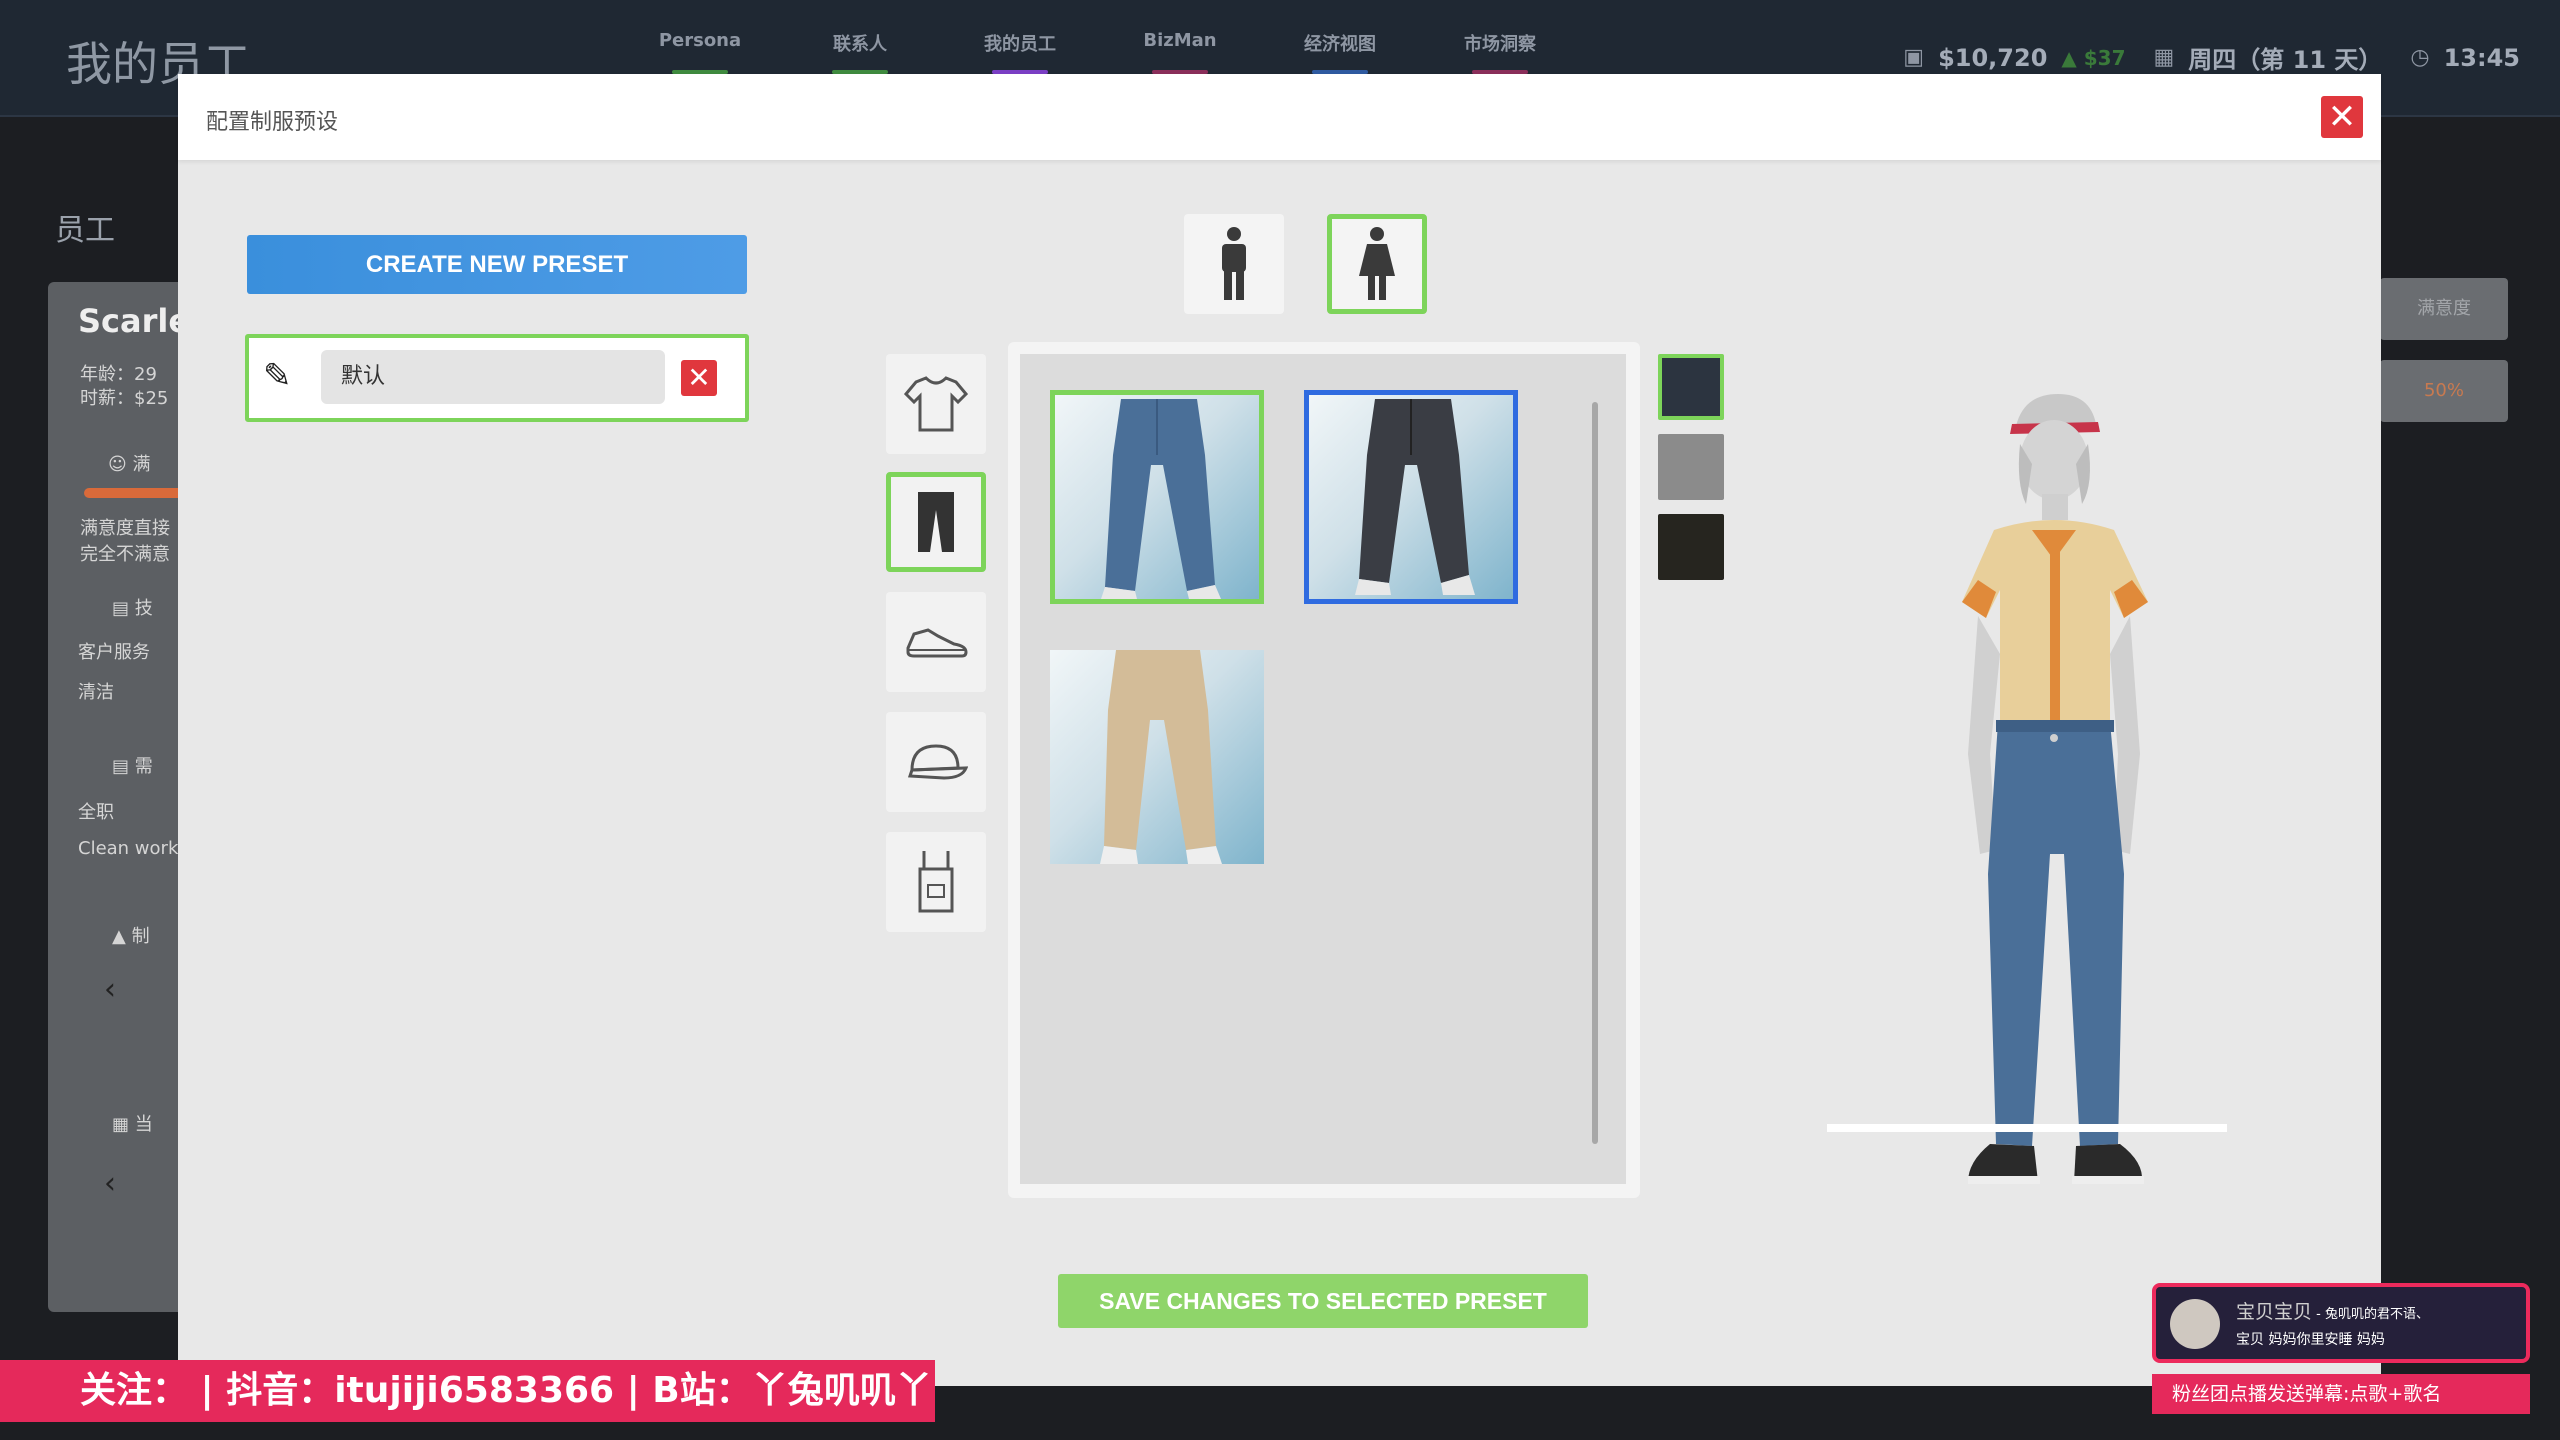 This screenshot has width=2560, height=1440. I want to click on preset-item: ✎ 默认 ✕, so click(497, 378).